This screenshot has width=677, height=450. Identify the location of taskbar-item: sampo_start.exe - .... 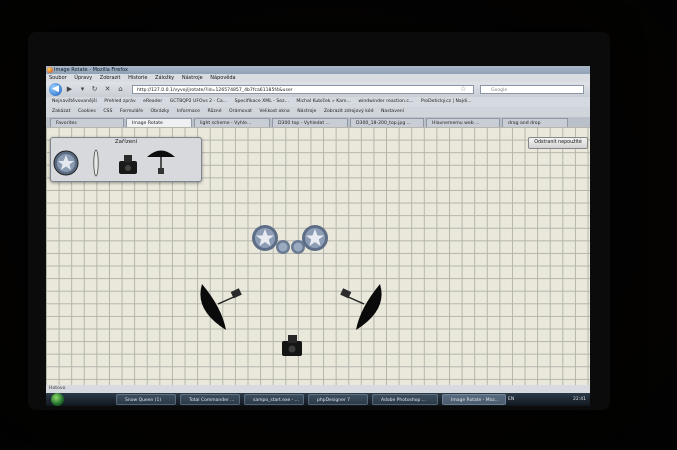
(274, 399).